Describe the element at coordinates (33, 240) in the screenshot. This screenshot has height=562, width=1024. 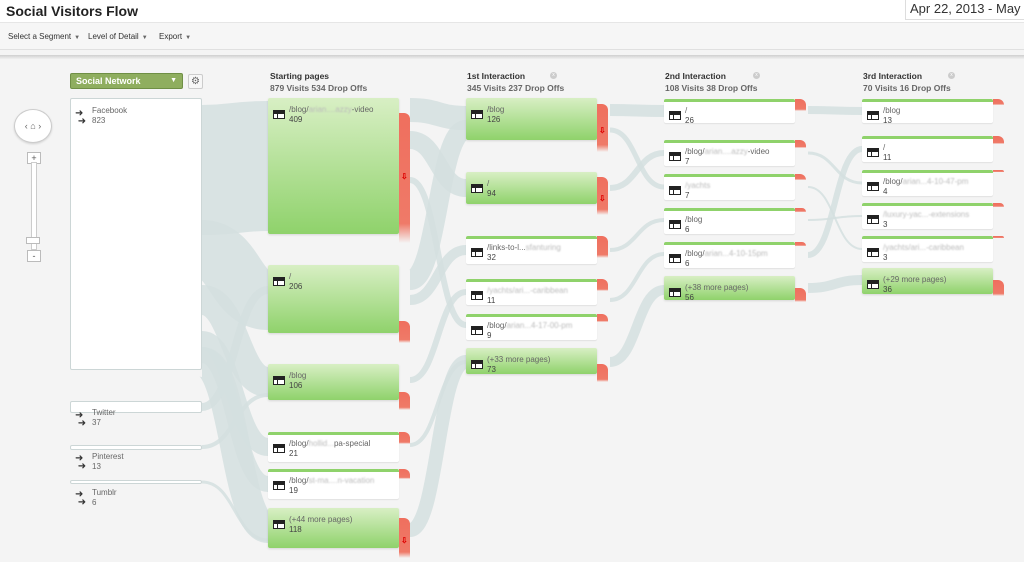
I see `zoom-slider-handle` at that location.